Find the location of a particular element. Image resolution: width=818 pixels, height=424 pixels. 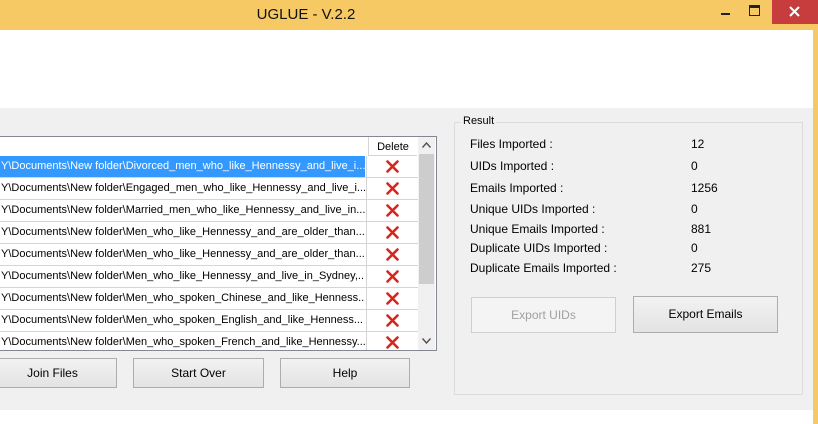

uids-imported-label: UIDs Imported : is located at coordinates (512, 166).